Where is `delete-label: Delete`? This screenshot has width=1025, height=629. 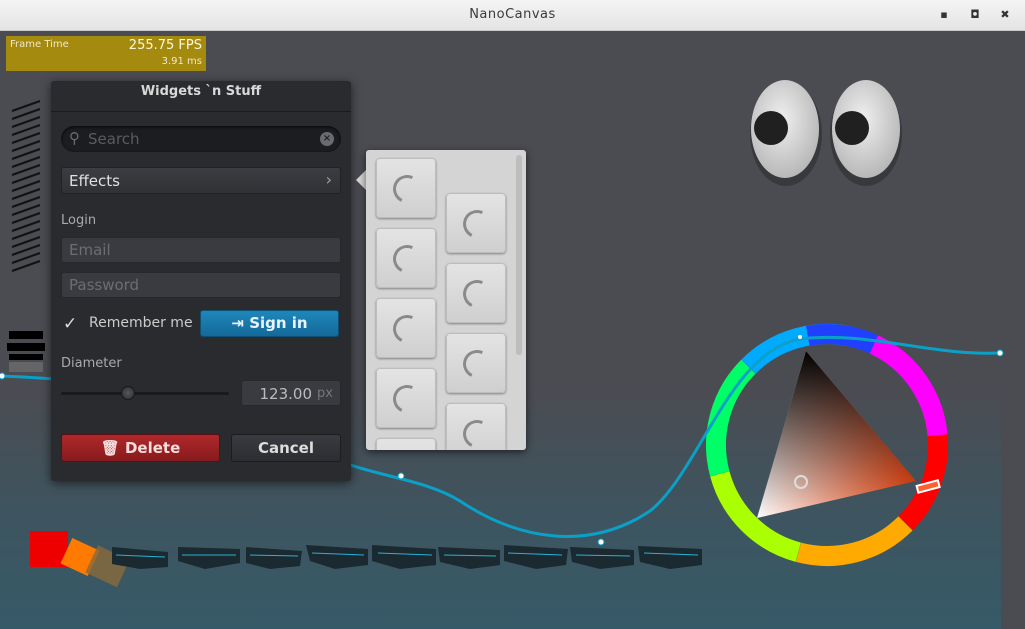 delete-label: Delete is located at coordinates (152, 448).